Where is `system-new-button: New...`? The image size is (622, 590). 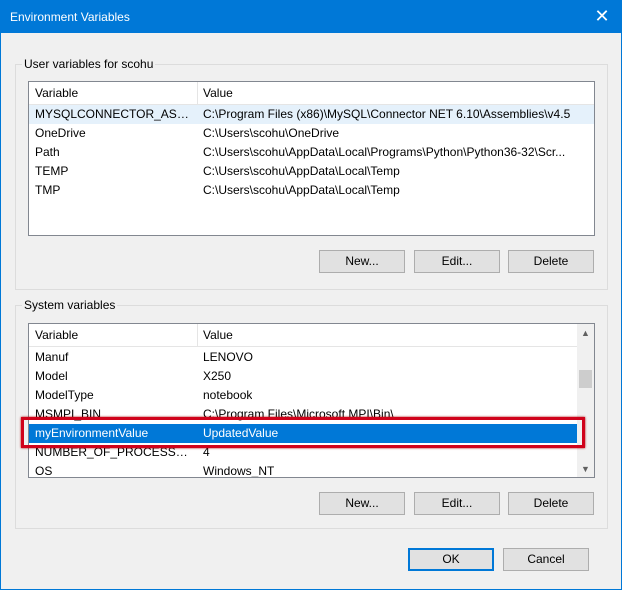
system-new-button: New... is located at coordinates (362, 503).